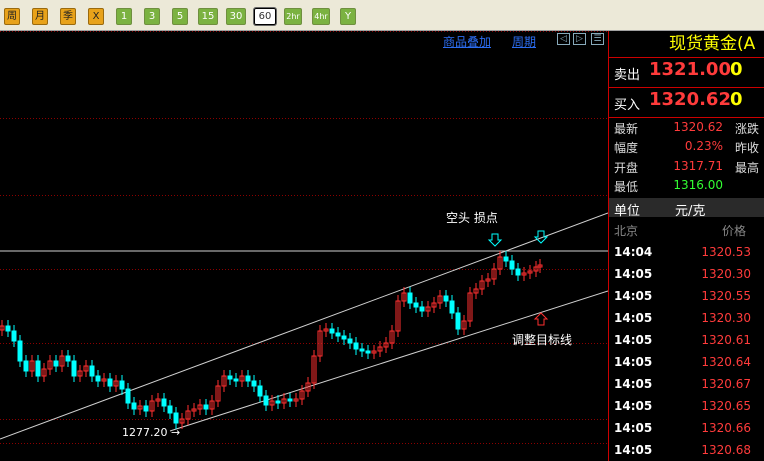  Describe the element at coordinates (698, 185) in the screenshot. I see `low-value: 1316.00` at that location.